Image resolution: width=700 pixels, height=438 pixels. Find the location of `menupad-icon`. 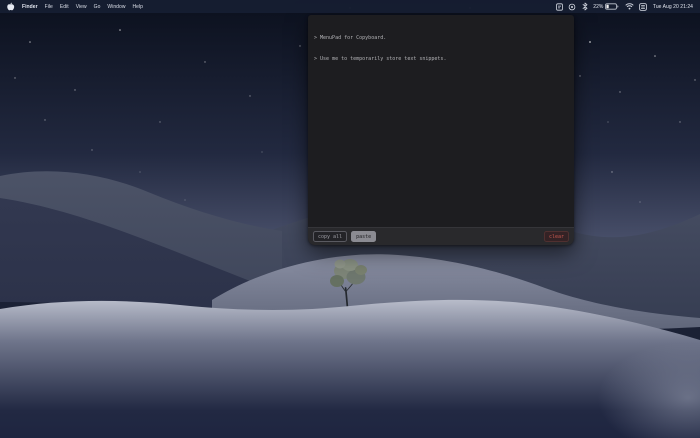

menupad-icon is located at coordinates (559, 6).